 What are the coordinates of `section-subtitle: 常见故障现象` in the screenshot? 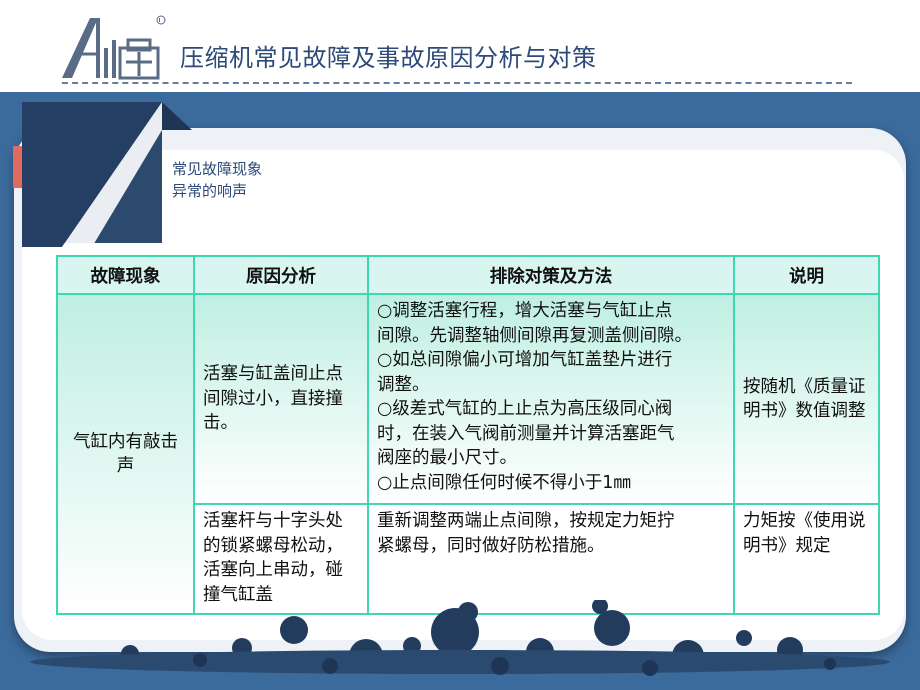 It's located at (217, 169).